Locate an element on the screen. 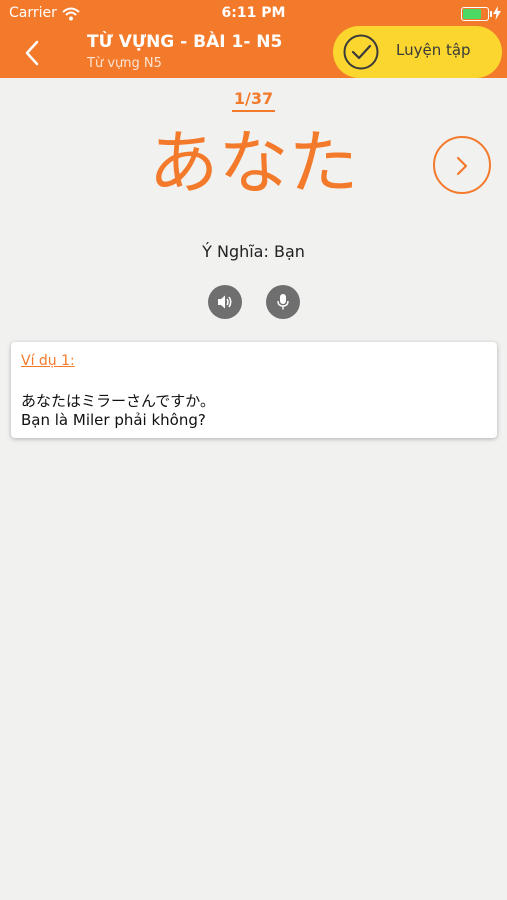  practice-button: Luyện tập is located at coordinates (417, 52).